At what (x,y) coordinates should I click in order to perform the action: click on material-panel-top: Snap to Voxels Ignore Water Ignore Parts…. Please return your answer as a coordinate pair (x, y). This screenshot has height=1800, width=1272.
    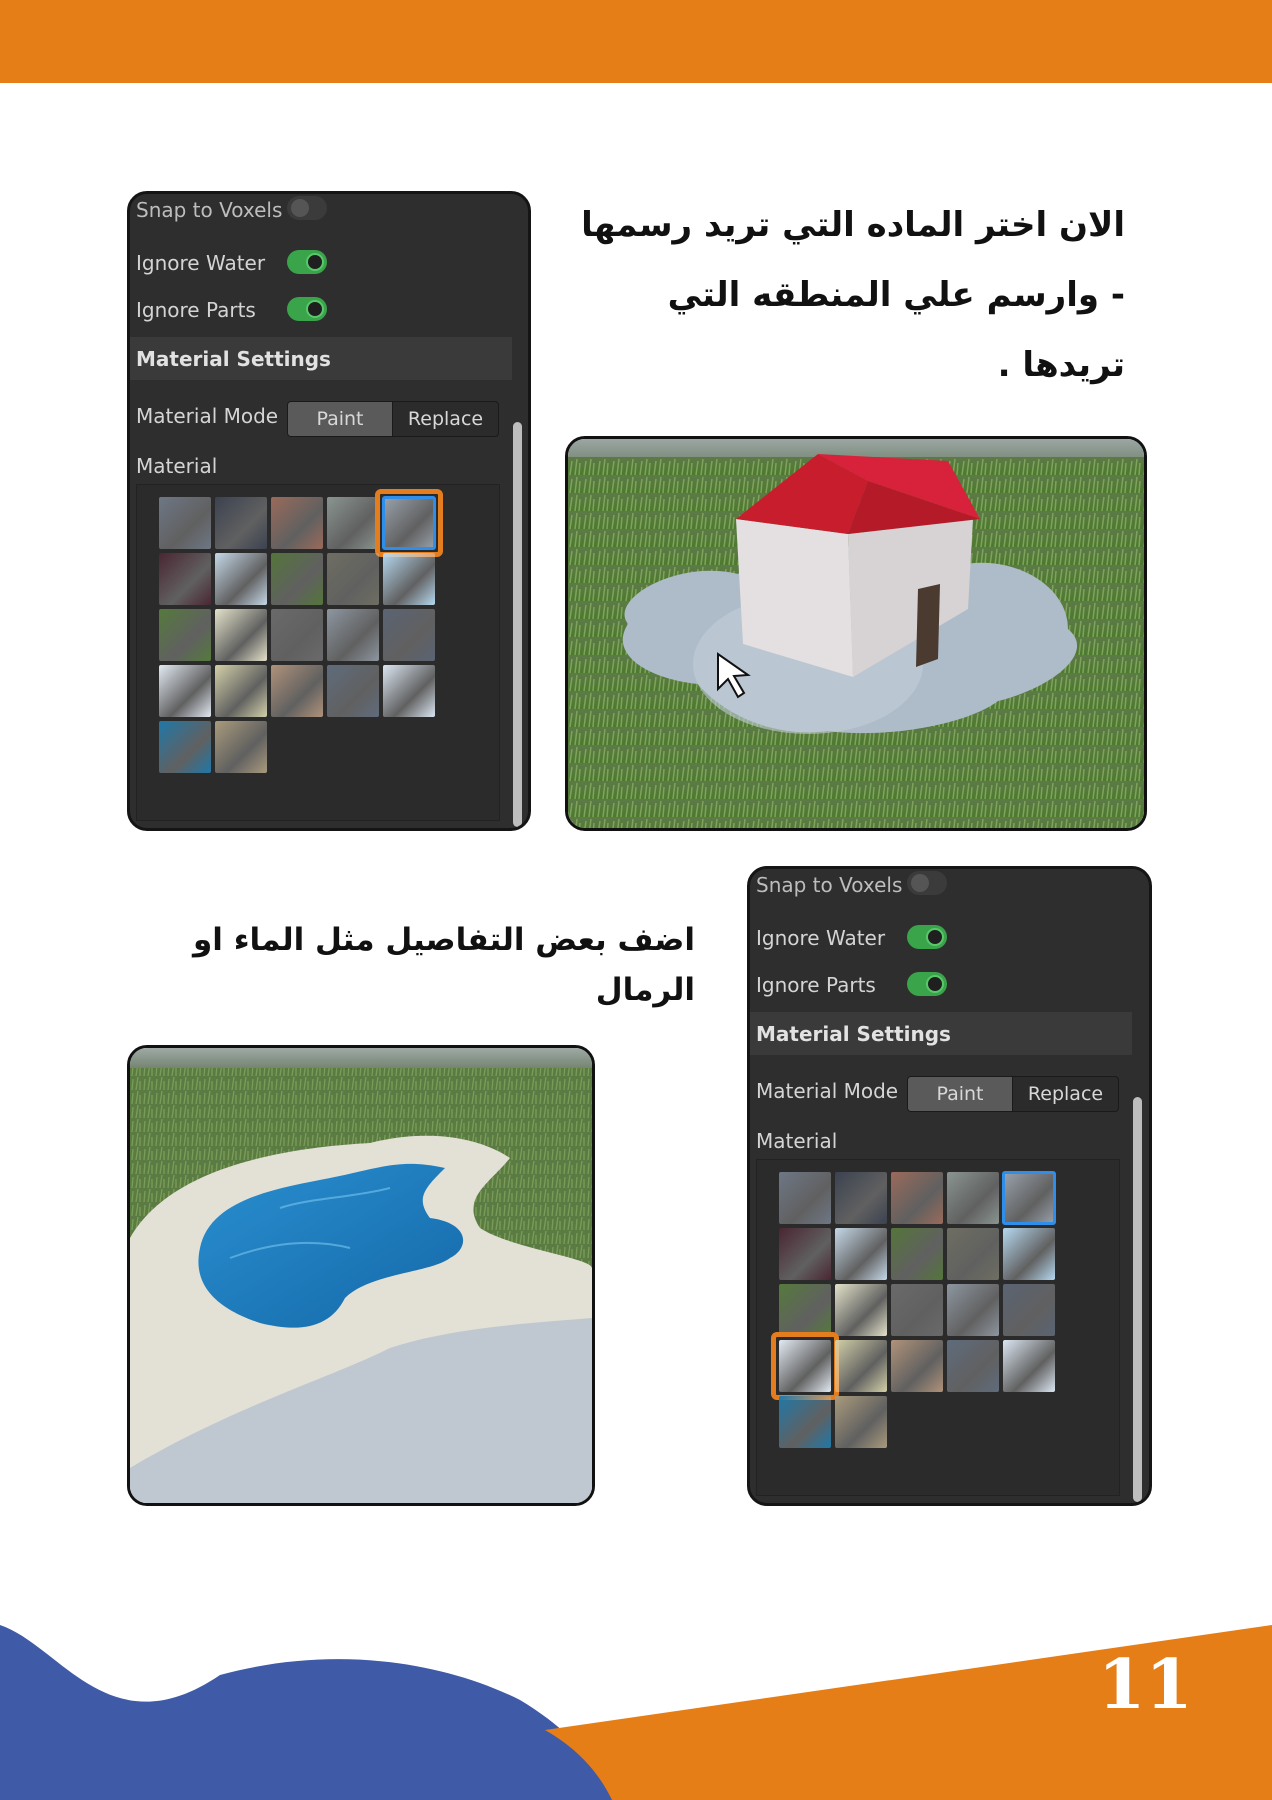
    Looking at the image, I should click on (329, 511).